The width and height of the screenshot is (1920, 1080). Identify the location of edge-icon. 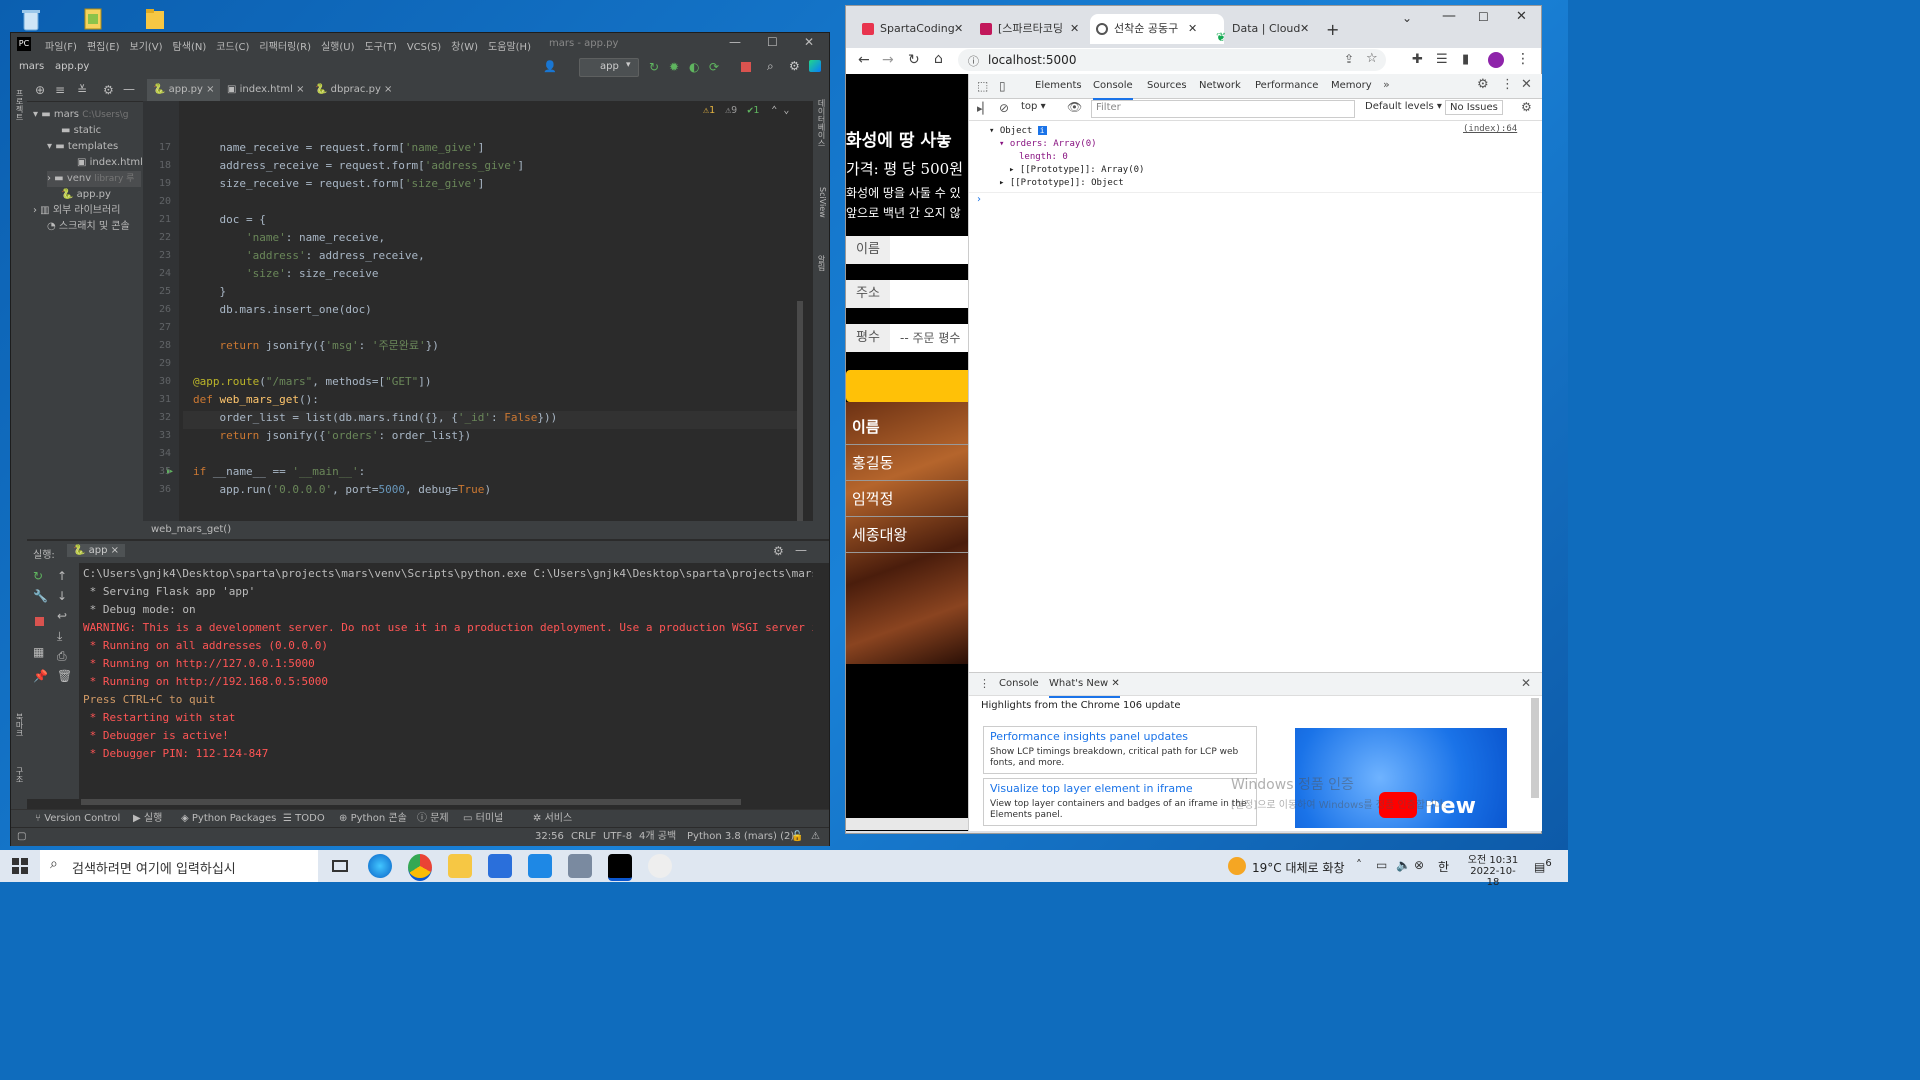
(380, 866).